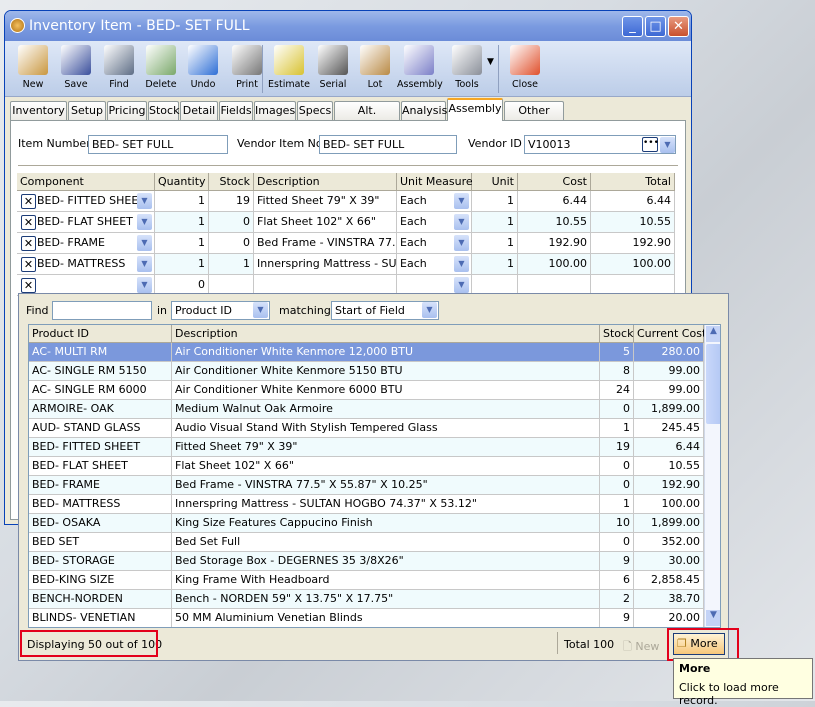 The image size is (815, 707). I want to click on tab-specs: Specs, so click(315, 110).